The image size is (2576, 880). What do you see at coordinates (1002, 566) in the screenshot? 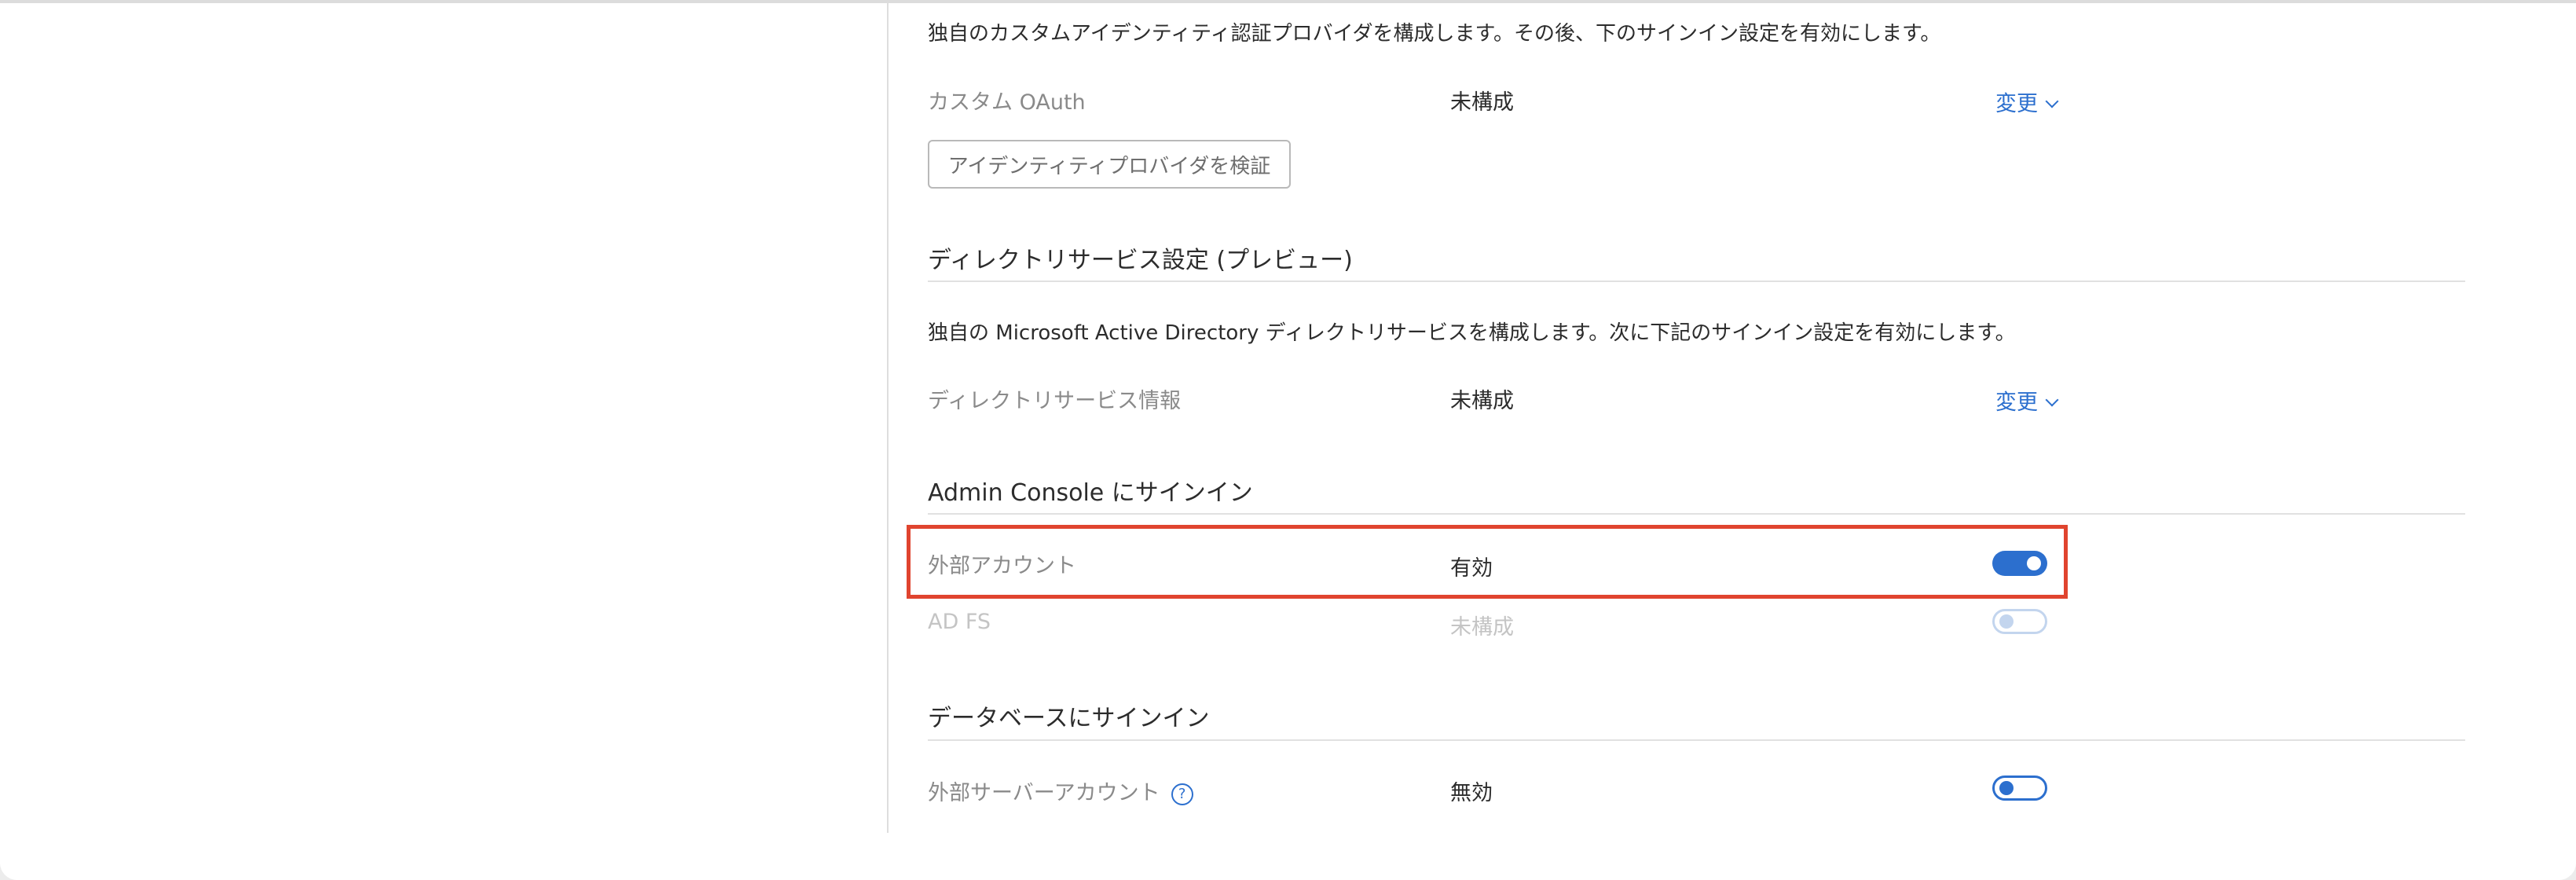
I see `external-account-label: 外部アカウント` at bounding box center [1002, 566].